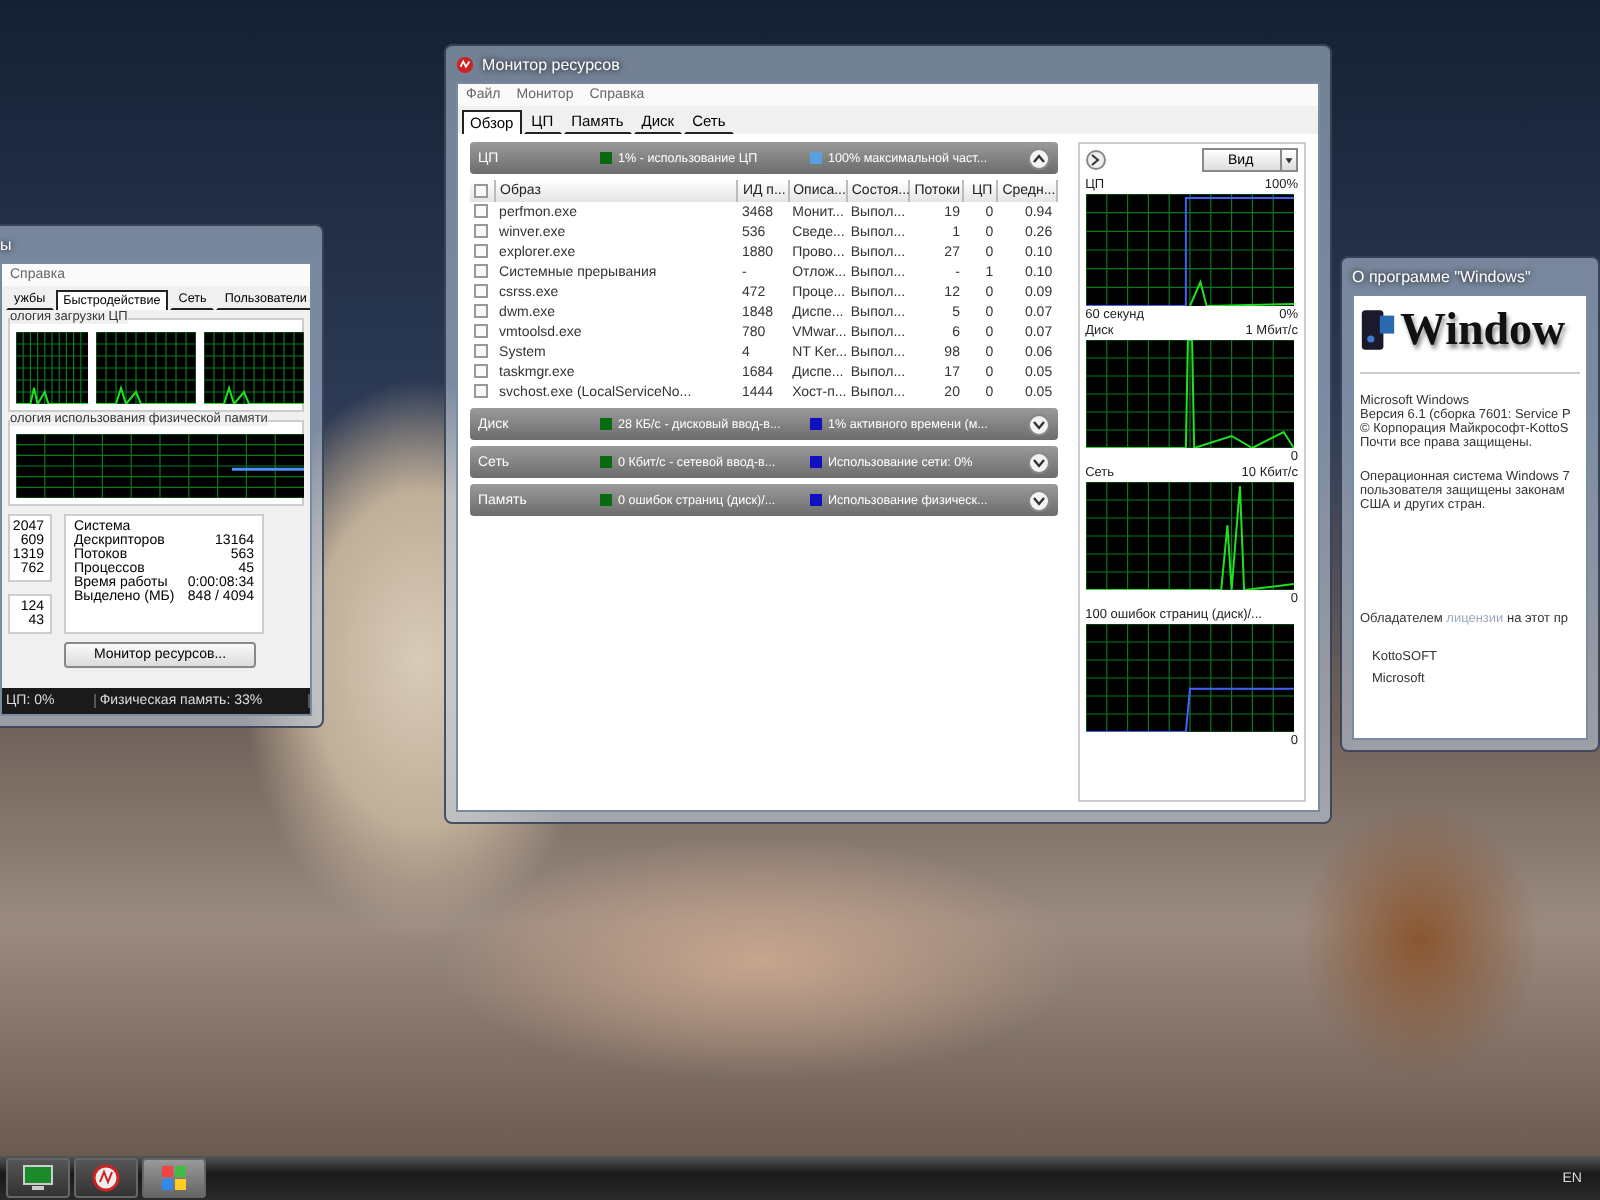 This screenshot has height=1200, width=1600. I want to click on monitor-icon, so click(38, 1178).